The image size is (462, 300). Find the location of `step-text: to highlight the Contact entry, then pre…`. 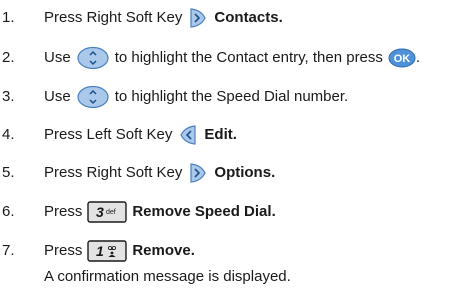

step-text: to highlight the Contact entry, then pre… is located at coordinates (248, 57).